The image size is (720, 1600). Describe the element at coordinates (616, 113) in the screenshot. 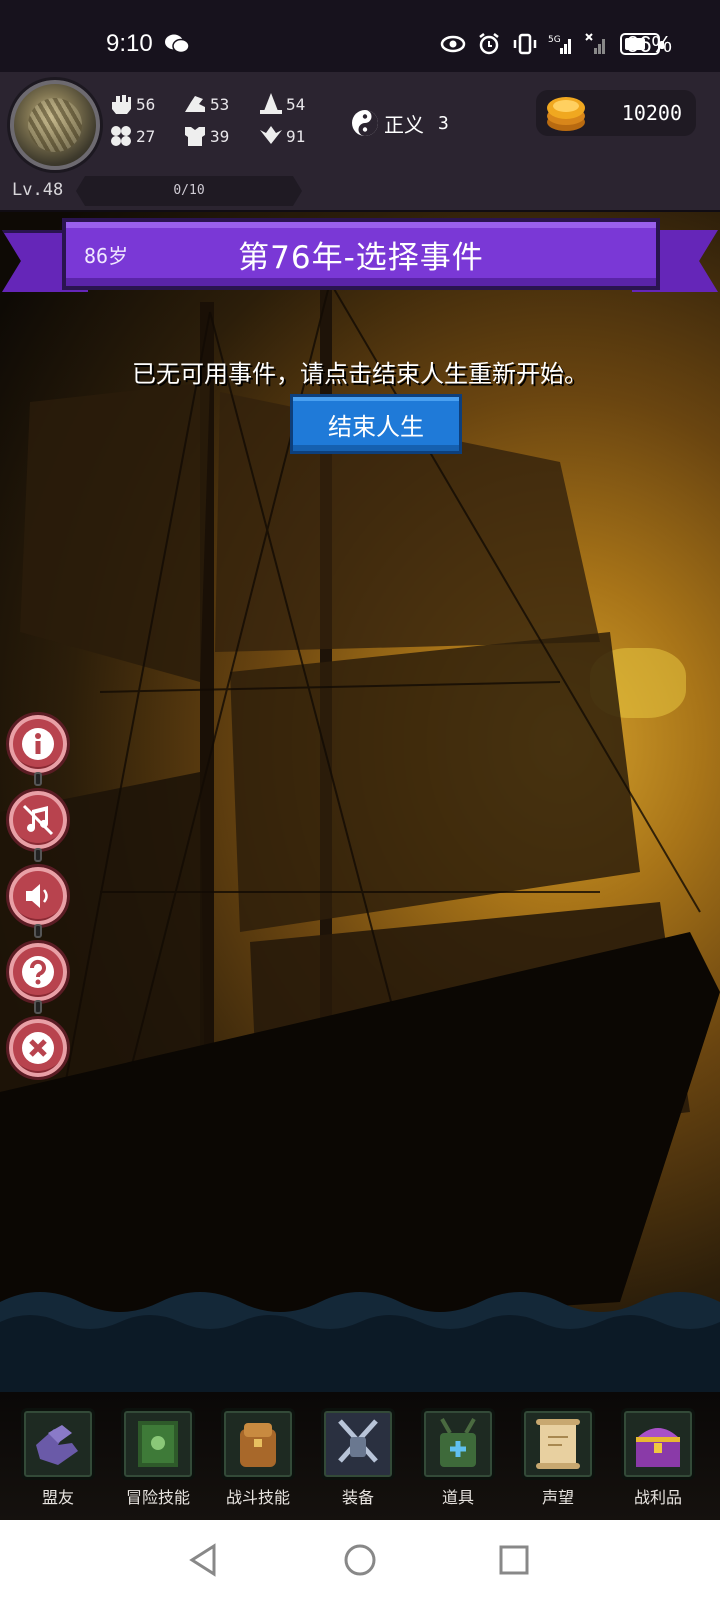

I see `coin-counter: 10200` at that location.